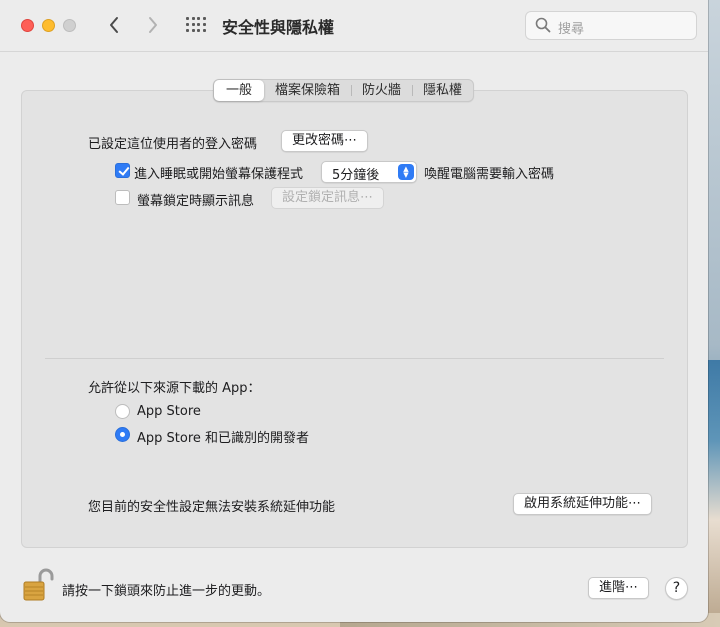 The width and height of the screenshot is (720, 627). What do you see at coordinates (196, 25) in the screenshot?
I see `show-all-grid-icon` at bounding box center [196, 25].